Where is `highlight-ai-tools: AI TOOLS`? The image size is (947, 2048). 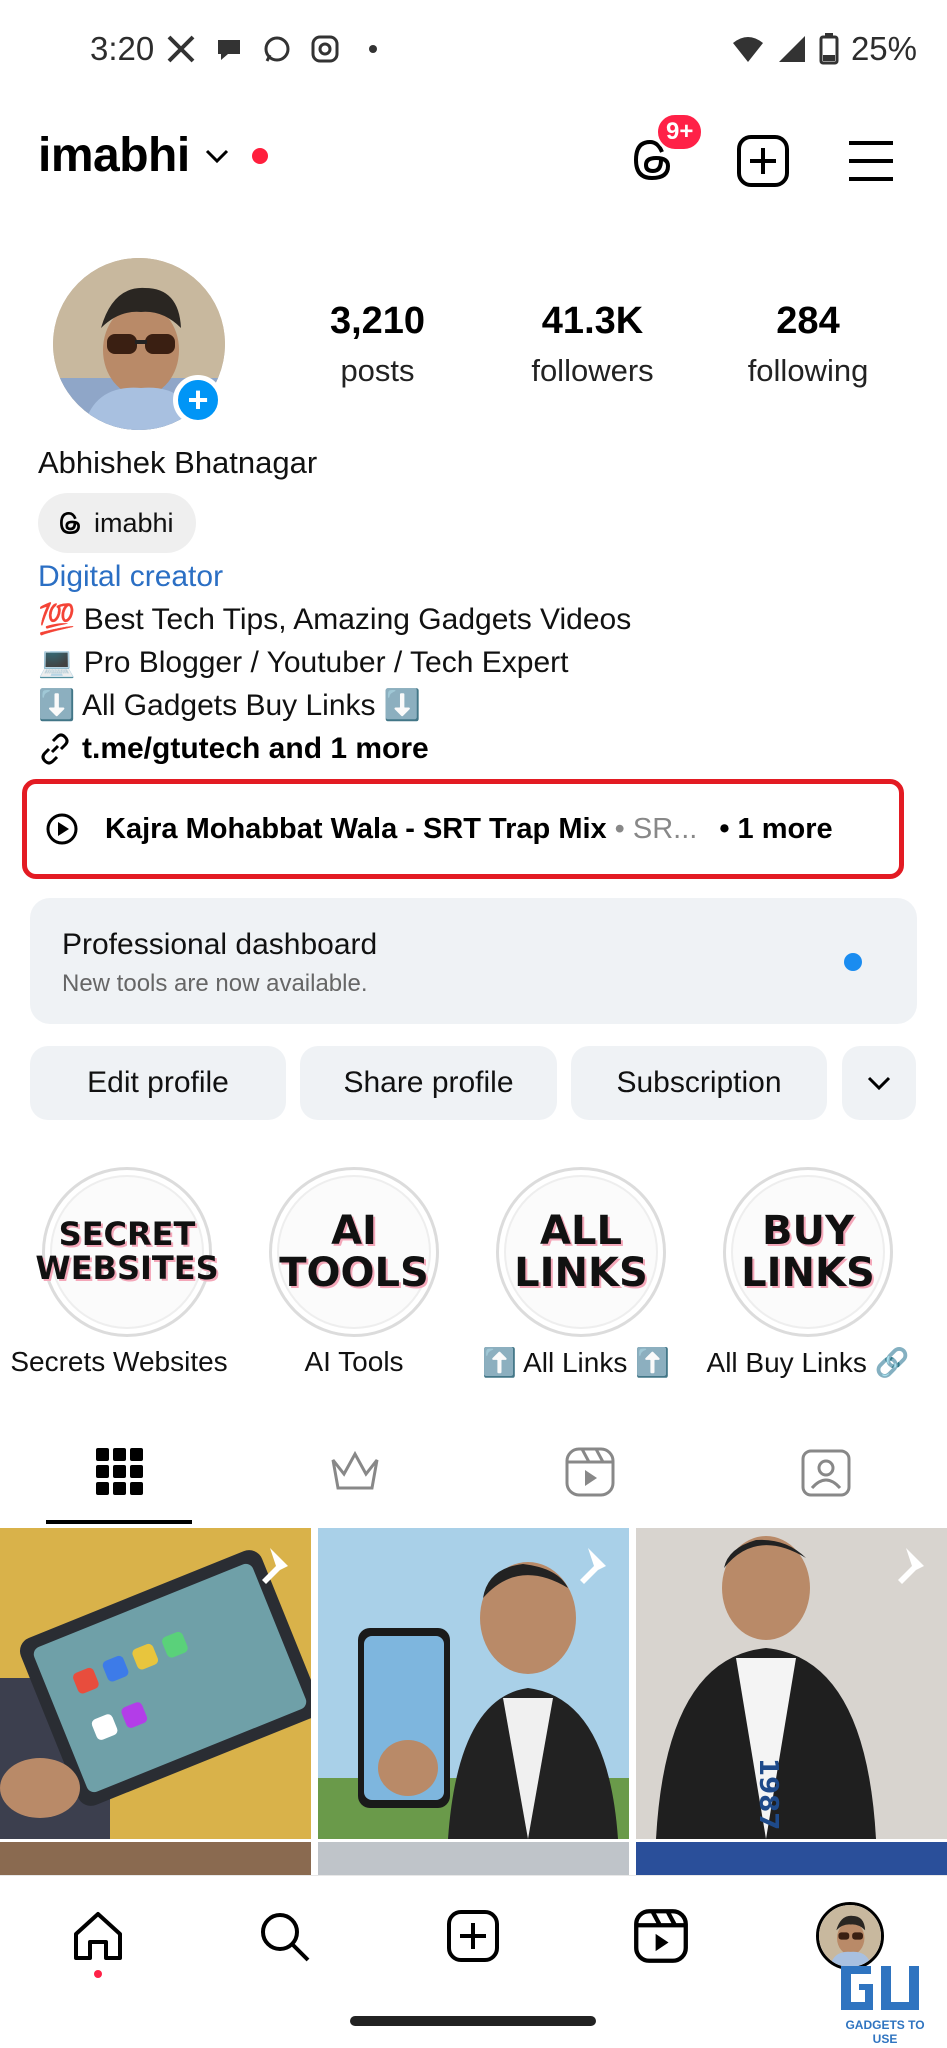 highlight-ai-tools: AI TOOLS is located at coordinates (354, 1252).